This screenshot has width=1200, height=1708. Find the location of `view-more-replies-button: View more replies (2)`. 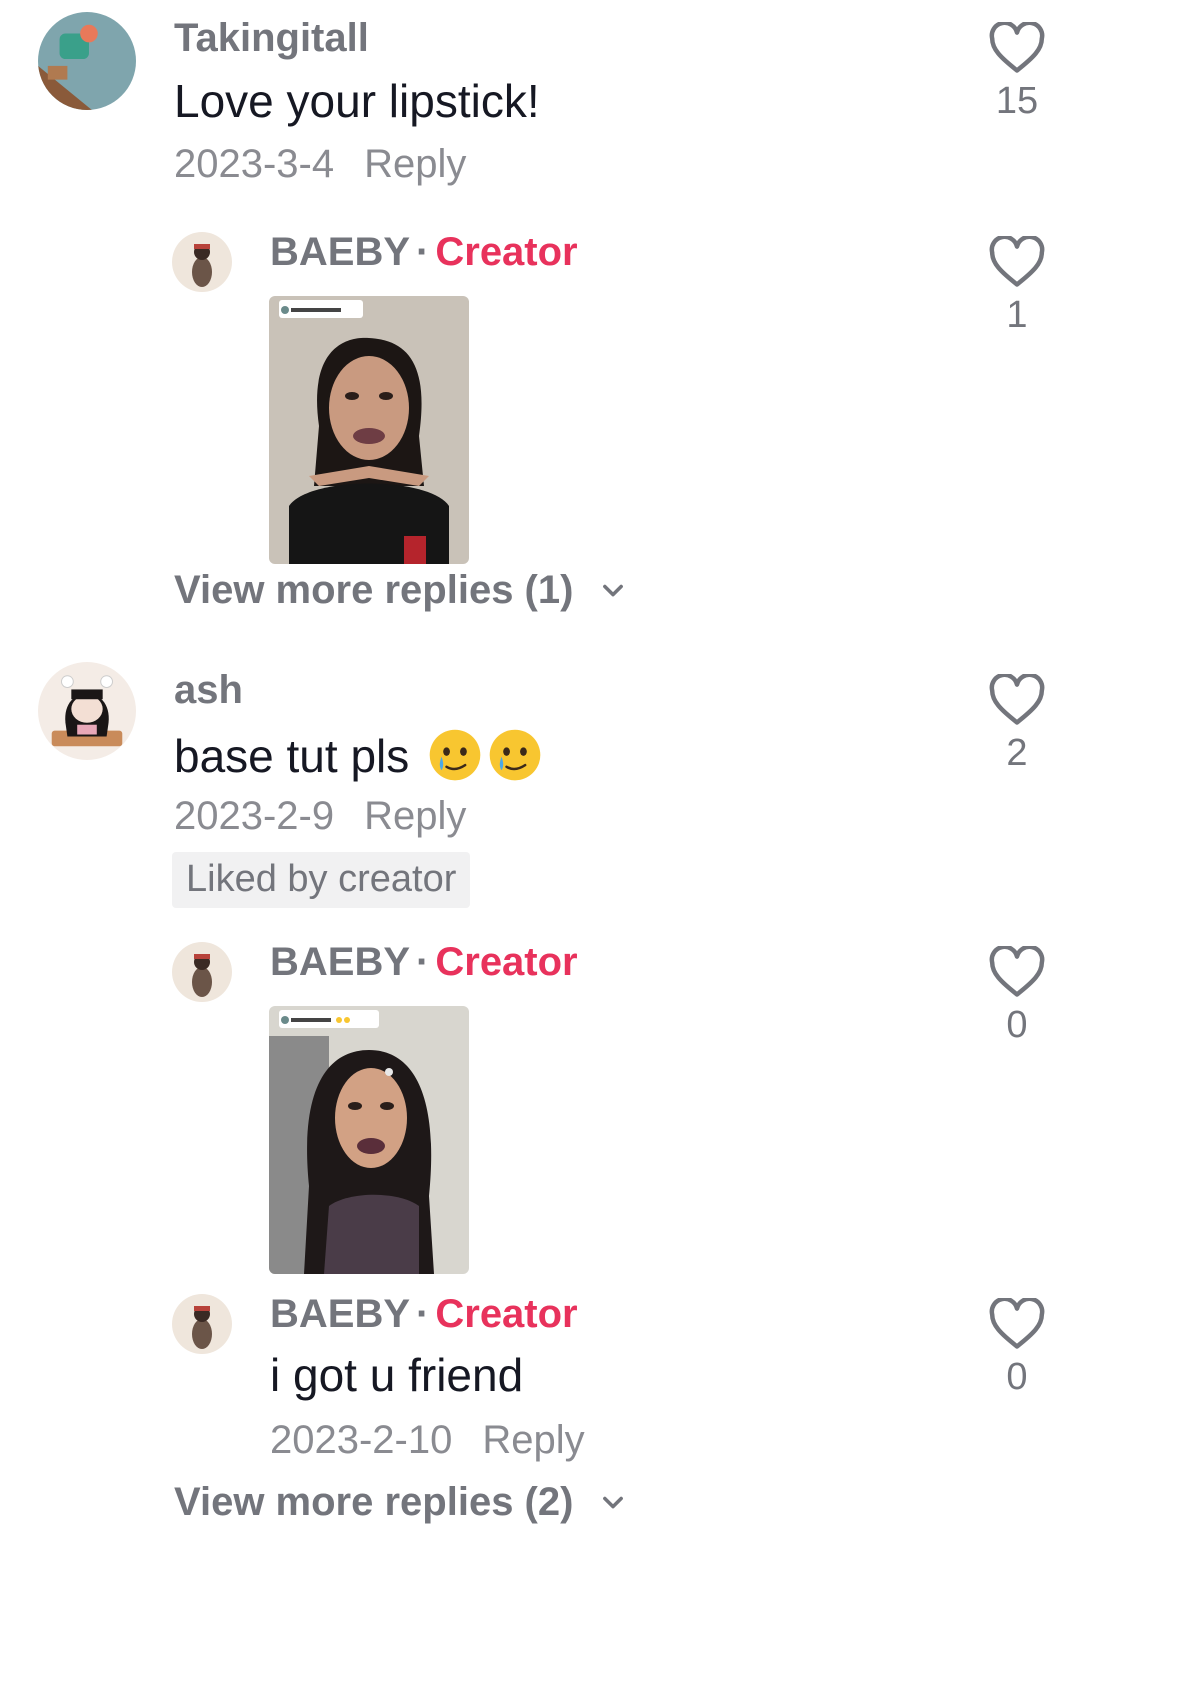

view-more-replies-button: View more replies (2) is located at coordinates (400, 1502).